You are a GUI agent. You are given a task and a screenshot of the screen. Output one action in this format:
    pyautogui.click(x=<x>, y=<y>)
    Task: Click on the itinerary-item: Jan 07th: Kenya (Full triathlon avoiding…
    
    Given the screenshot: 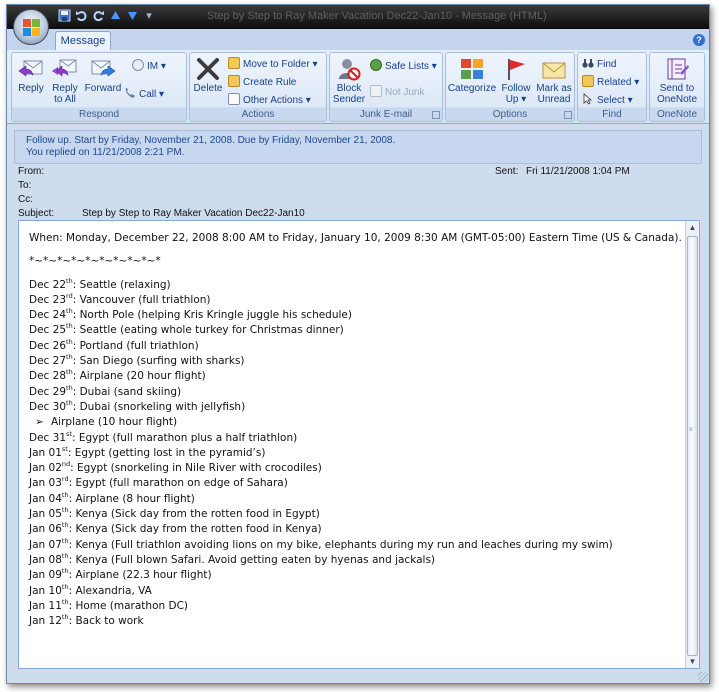 What is the action you would take?
    pyautogui.click(x=354, y=545)
    